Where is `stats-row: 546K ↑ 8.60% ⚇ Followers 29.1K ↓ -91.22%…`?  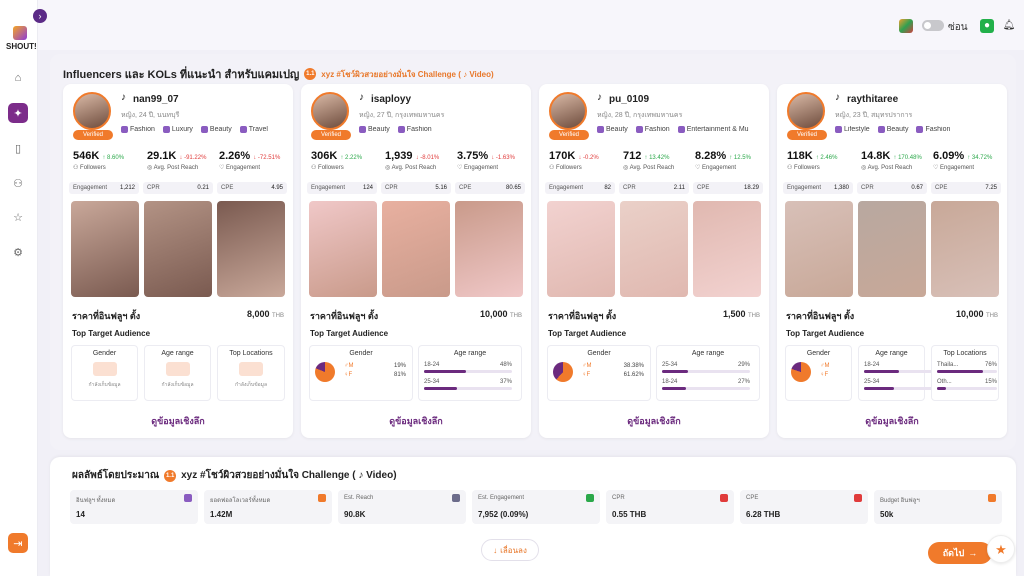
stats-row: 546K ↑ 8.60% ⚇ Followers 29.1K ↓ -91.22%… is located at coordinates (178, 162).